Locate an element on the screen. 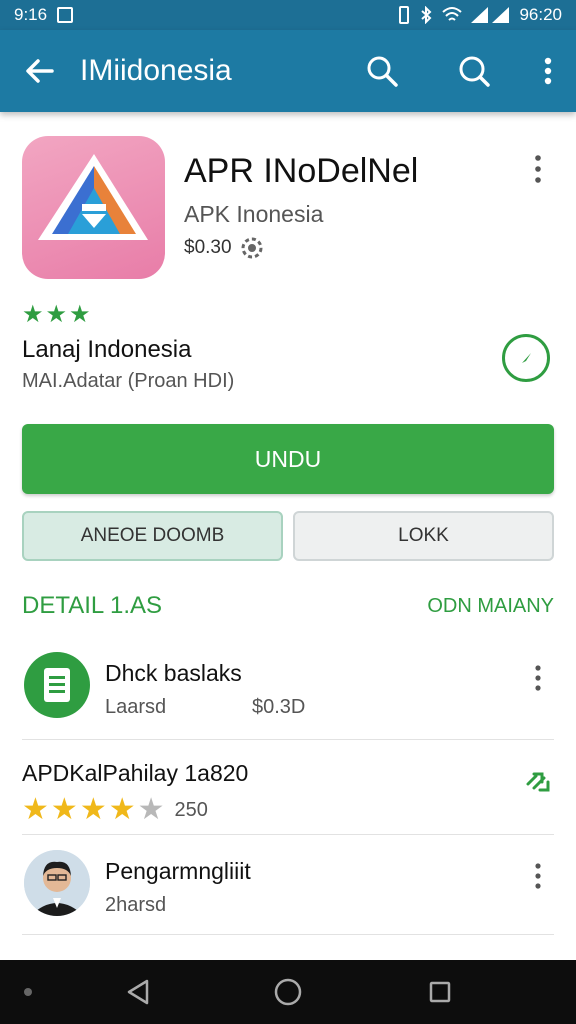 The image size is (576, 1024). item-rating-stars: ★ ★ ★ ★ ★ 250 is located at coordinates (115, 809).